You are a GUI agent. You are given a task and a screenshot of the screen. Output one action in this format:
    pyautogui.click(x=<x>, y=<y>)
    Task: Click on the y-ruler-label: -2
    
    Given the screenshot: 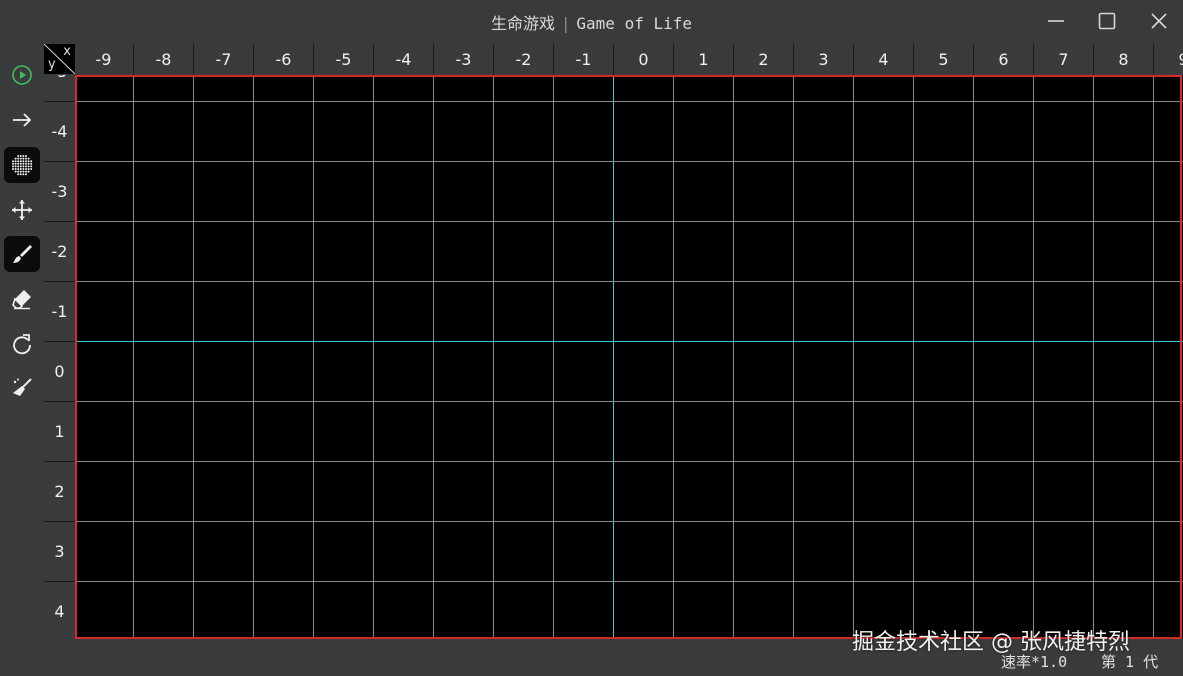 What is the action you would take?
    pyautogui.click(x=59, y=251)
    